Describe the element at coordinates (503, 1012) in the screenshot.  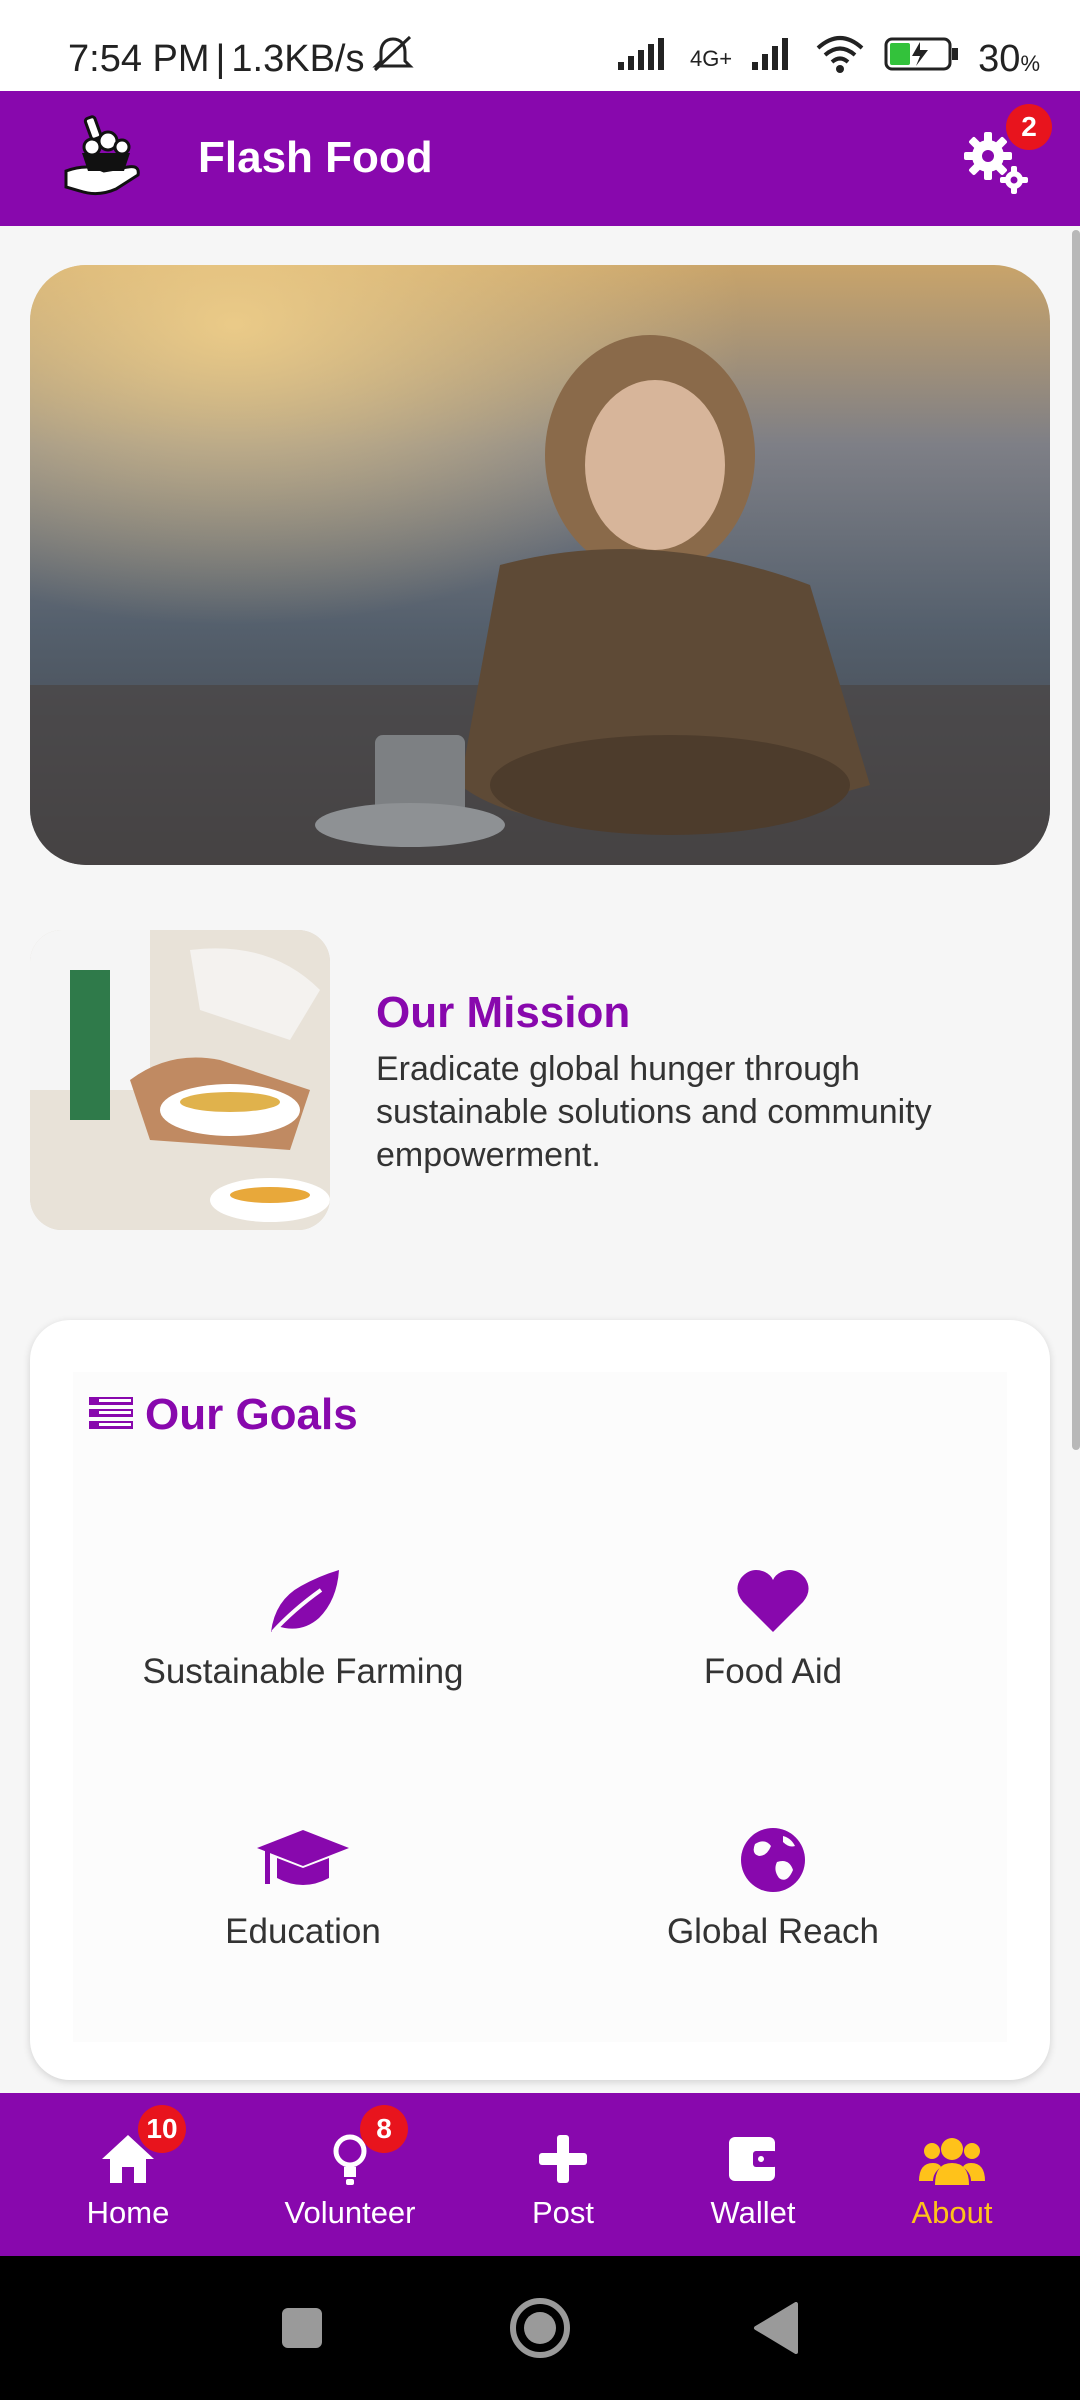
I see `mission-title: Our Mission` at that location.